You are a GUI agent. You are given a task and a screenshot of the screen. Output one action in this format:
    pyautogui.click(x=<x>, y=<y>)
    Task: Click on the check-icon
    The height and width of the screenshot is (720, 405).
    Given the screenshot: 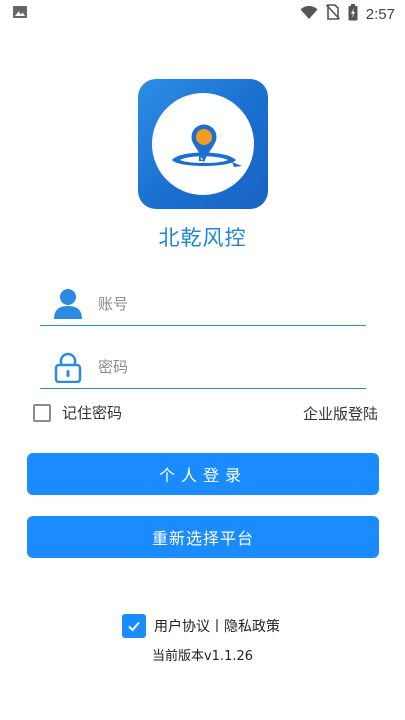 What is the action you would take?
    pyautogui.click(x=134, y=626)
    